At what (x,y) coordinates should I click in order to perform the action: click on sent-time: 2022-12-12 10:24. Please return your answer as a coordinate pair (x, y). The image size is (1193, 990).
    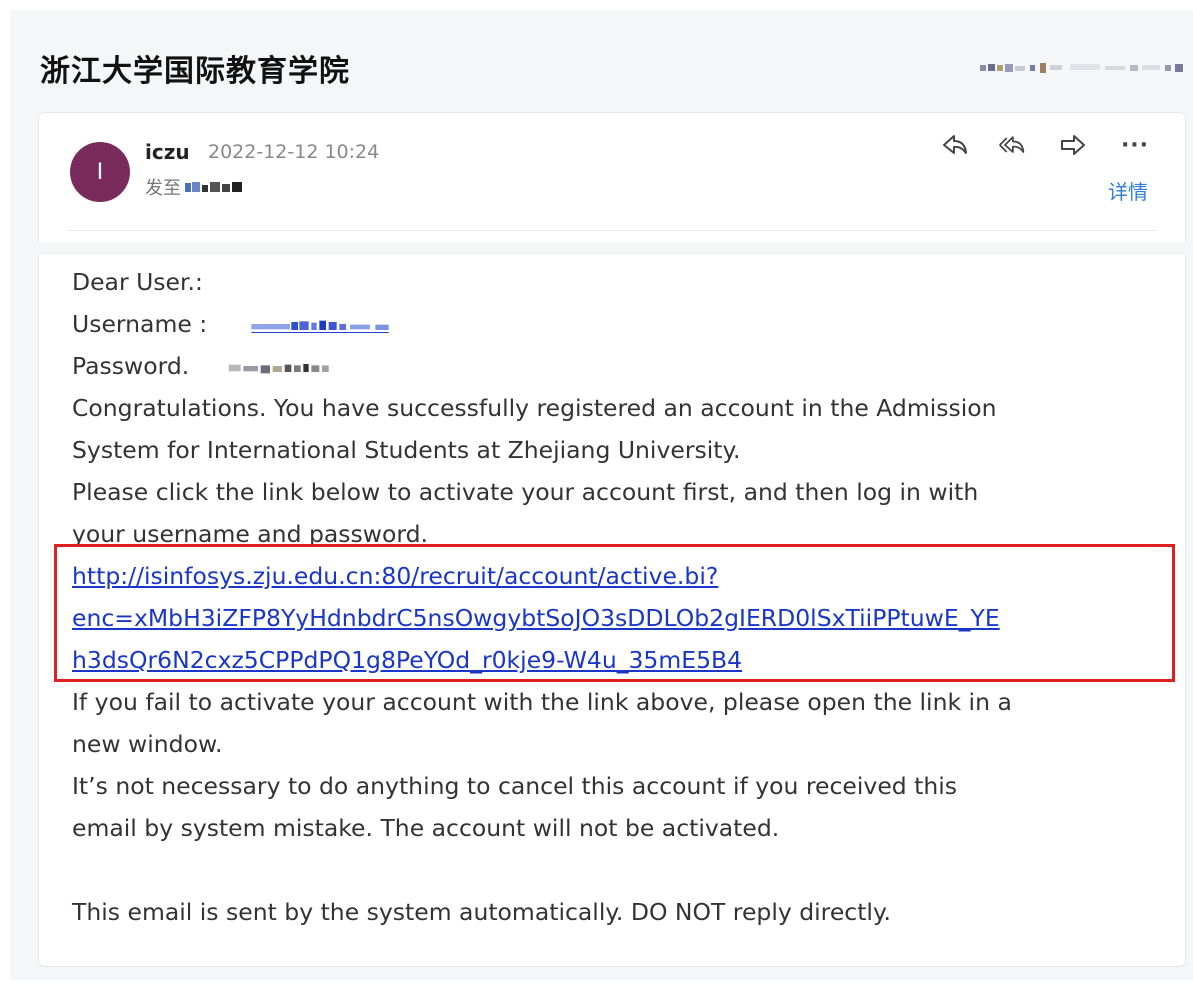
    Looking at the image, I should click on (294, 152).